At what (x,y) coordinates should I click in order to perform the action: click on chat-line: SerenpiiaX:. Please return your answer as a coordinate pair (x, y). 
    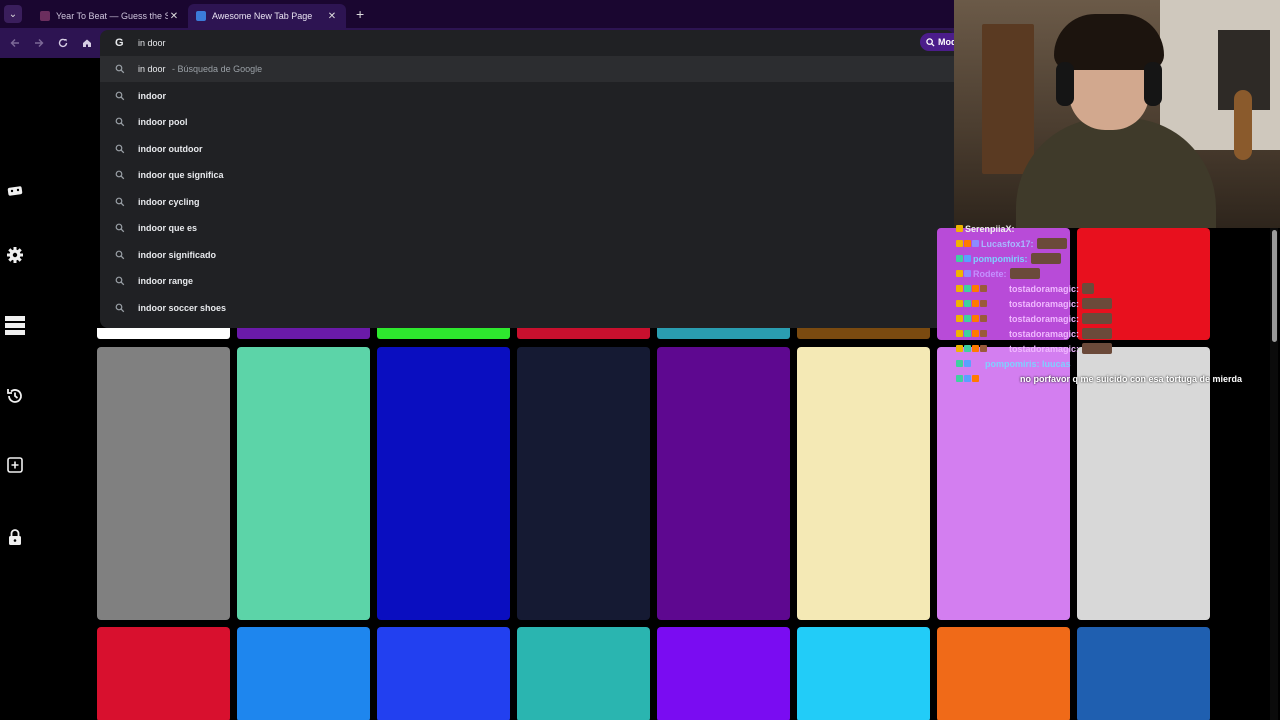
    Looking at the image, I should click on (985, 228).